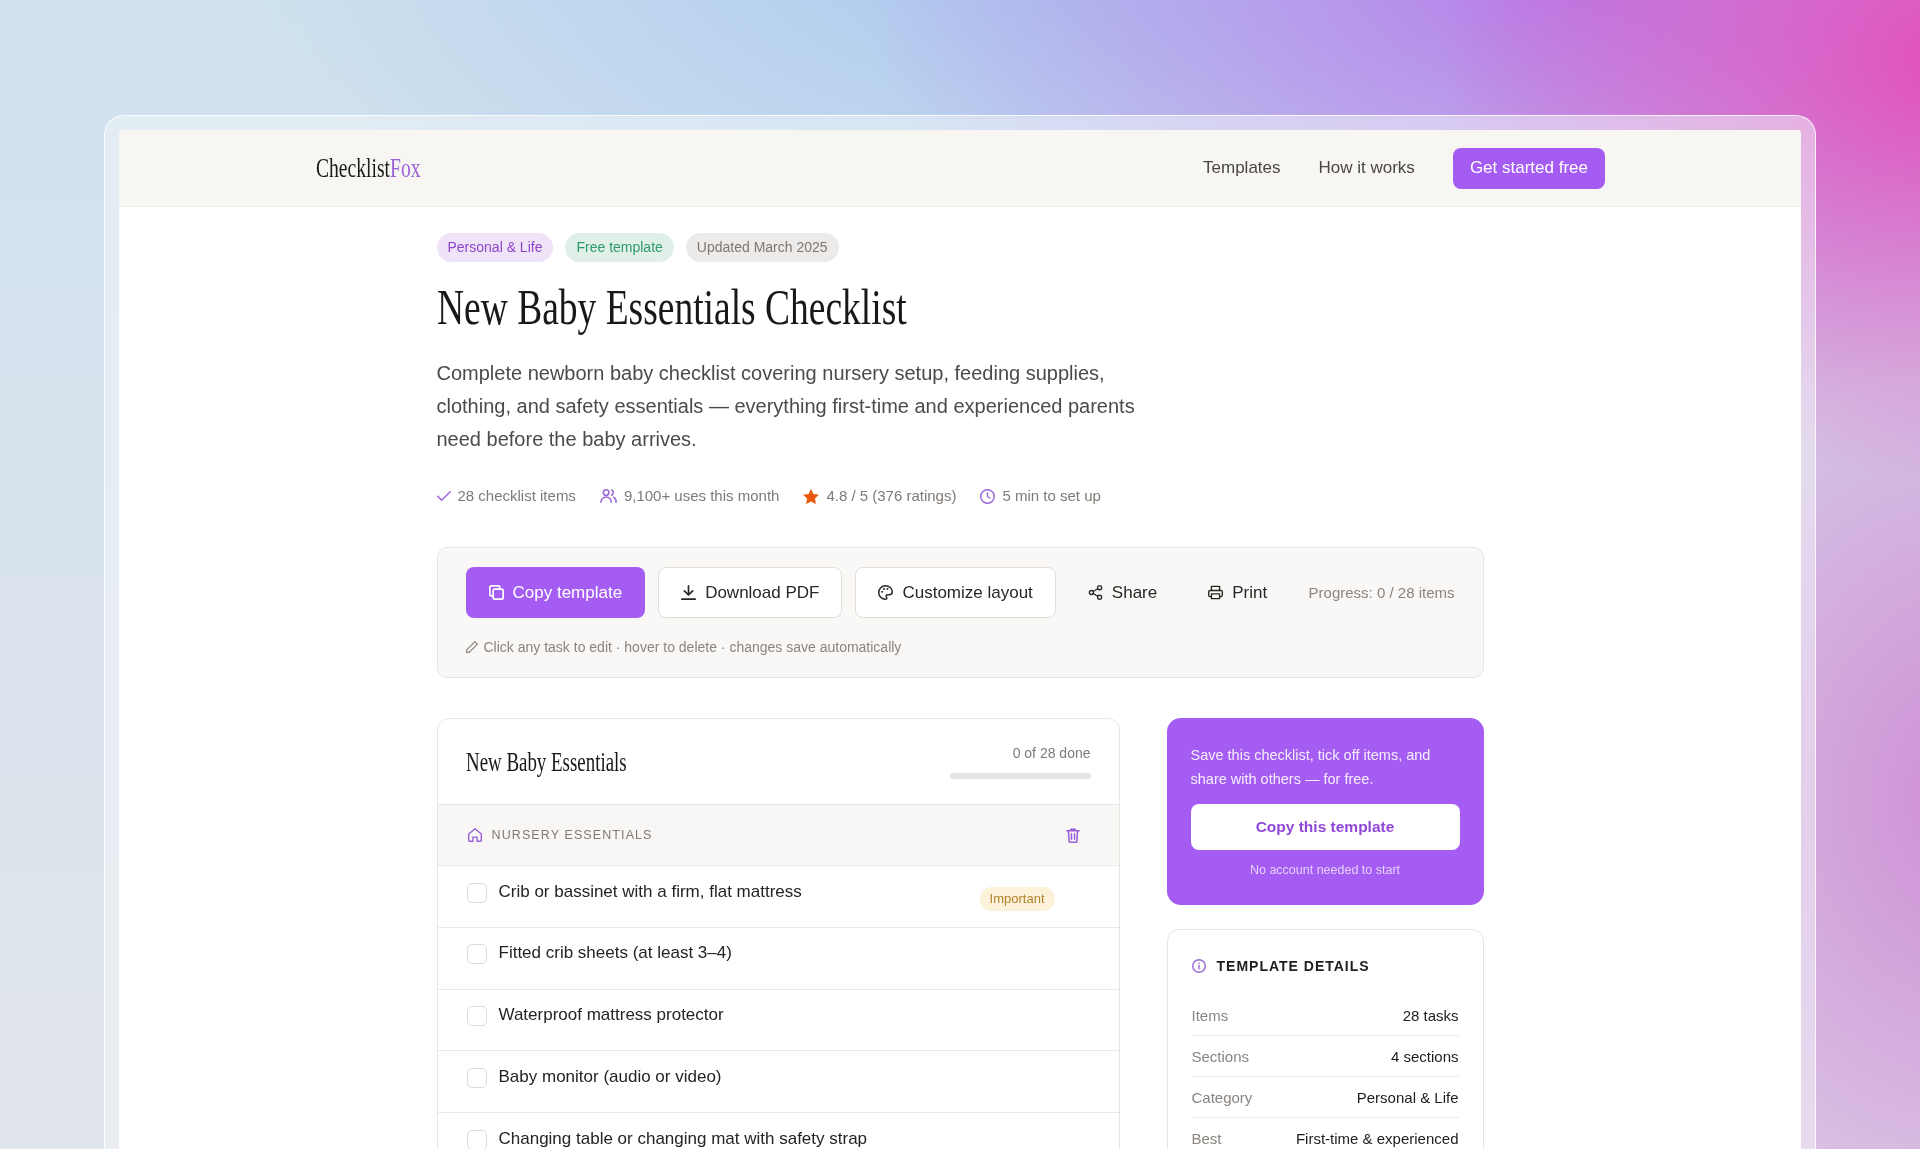  Describe the element at coordinates (1238, 592) in the screenshot. I see `print-button: Print` at that location.